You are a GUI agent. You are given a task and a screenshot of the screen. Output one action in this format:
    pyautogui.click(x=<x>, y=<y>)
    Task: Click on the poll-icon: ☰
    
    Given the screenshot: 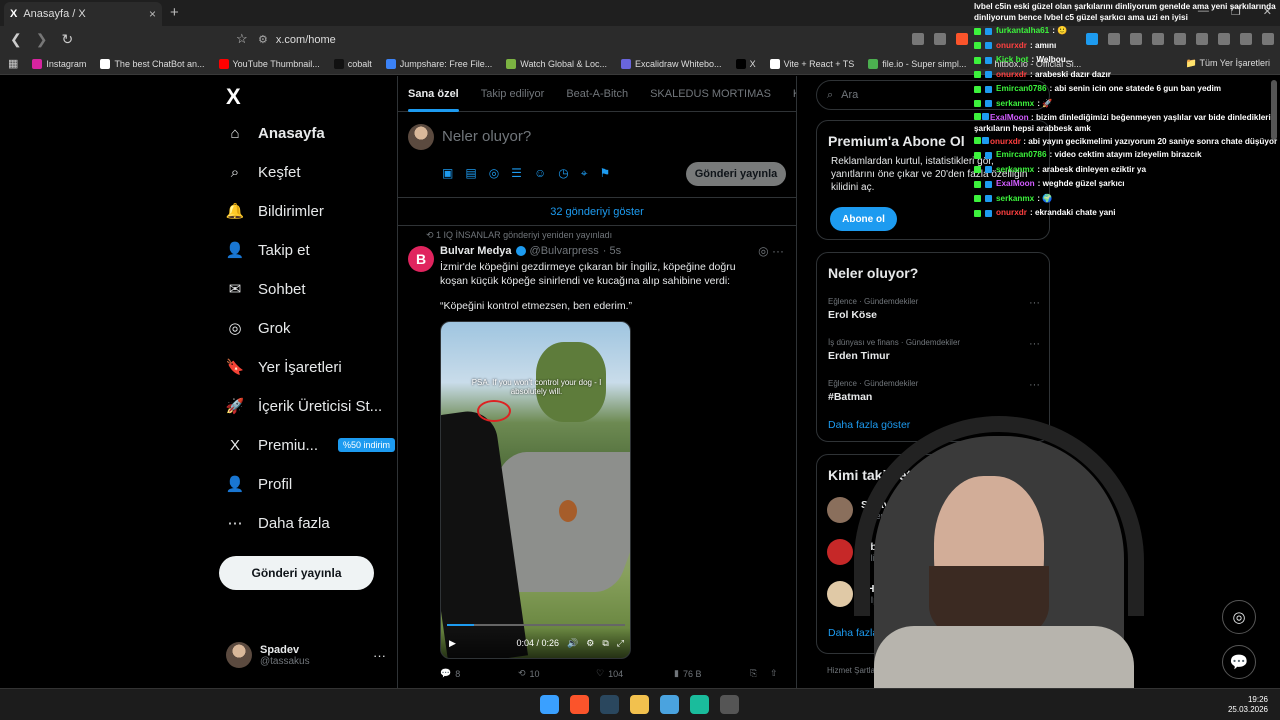 What is the action you would take?
    pyautogui.click(x=516, y=173)
    